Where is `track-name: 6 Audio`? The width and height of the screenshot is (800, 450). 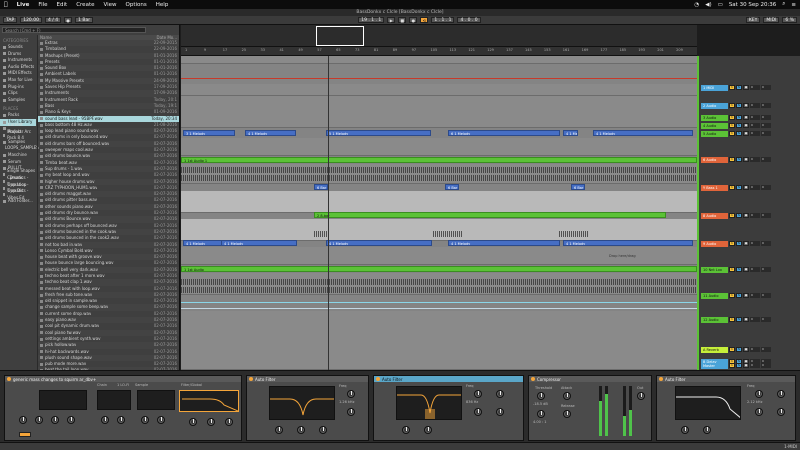
track-name: 6 Audio is located at coordinates (714, 159).